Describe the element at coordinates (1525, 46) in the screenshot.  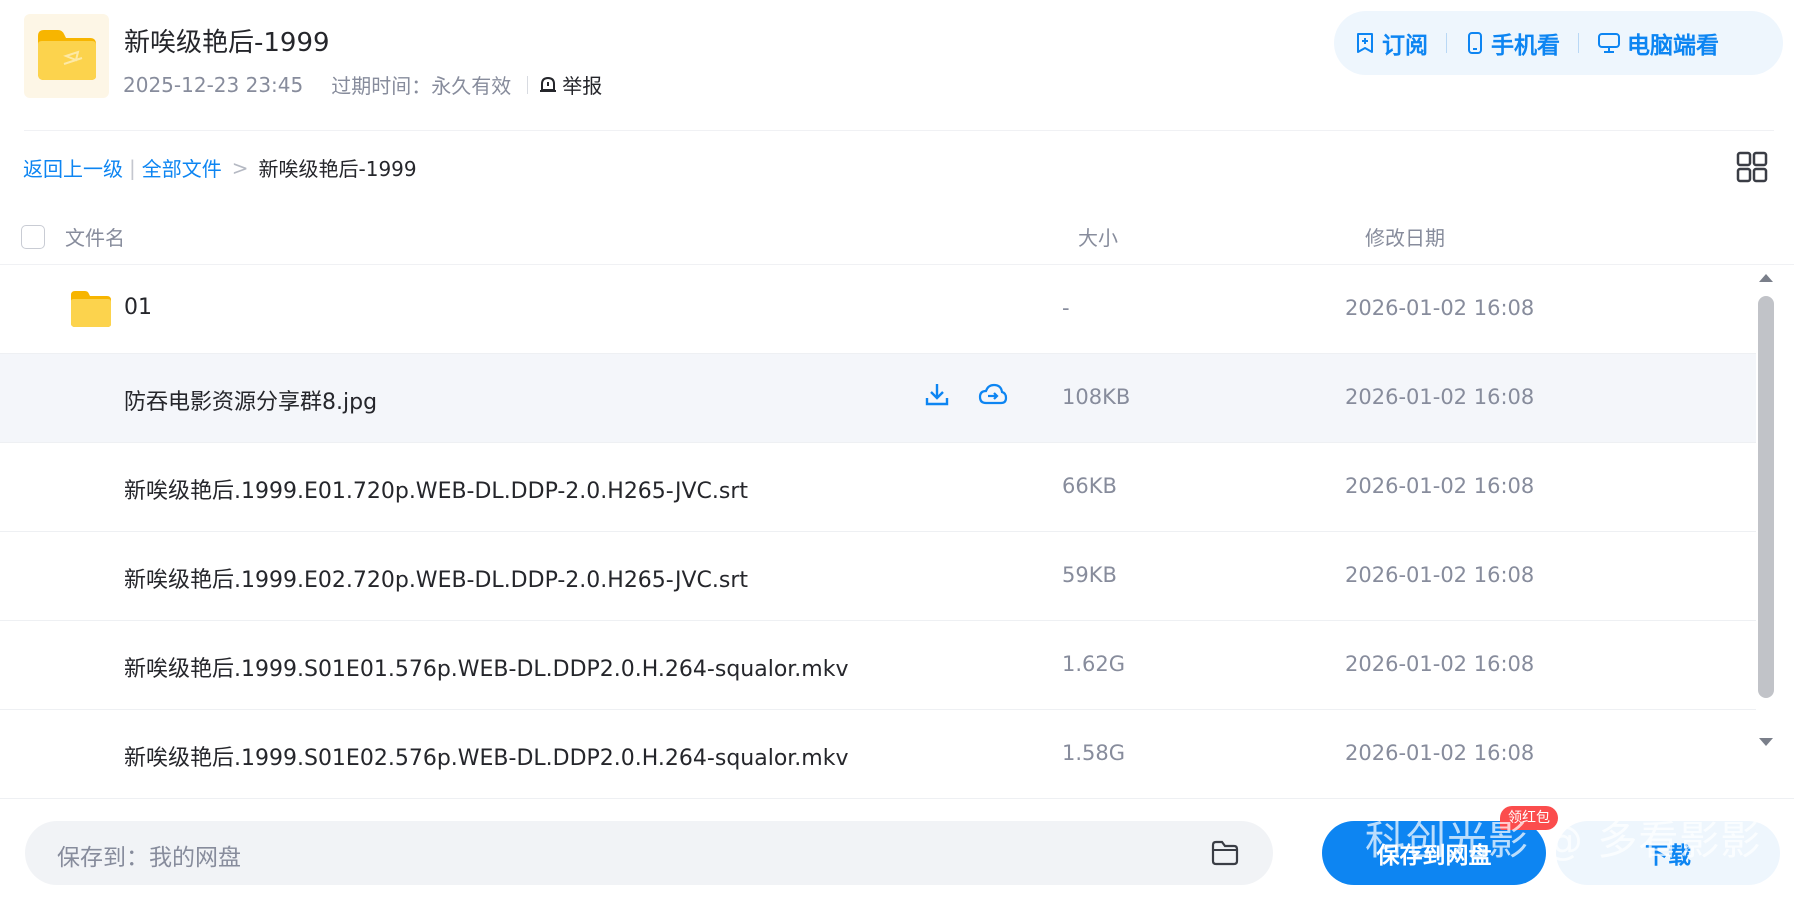
I see `mobile-view-label: 手机看` at that location.